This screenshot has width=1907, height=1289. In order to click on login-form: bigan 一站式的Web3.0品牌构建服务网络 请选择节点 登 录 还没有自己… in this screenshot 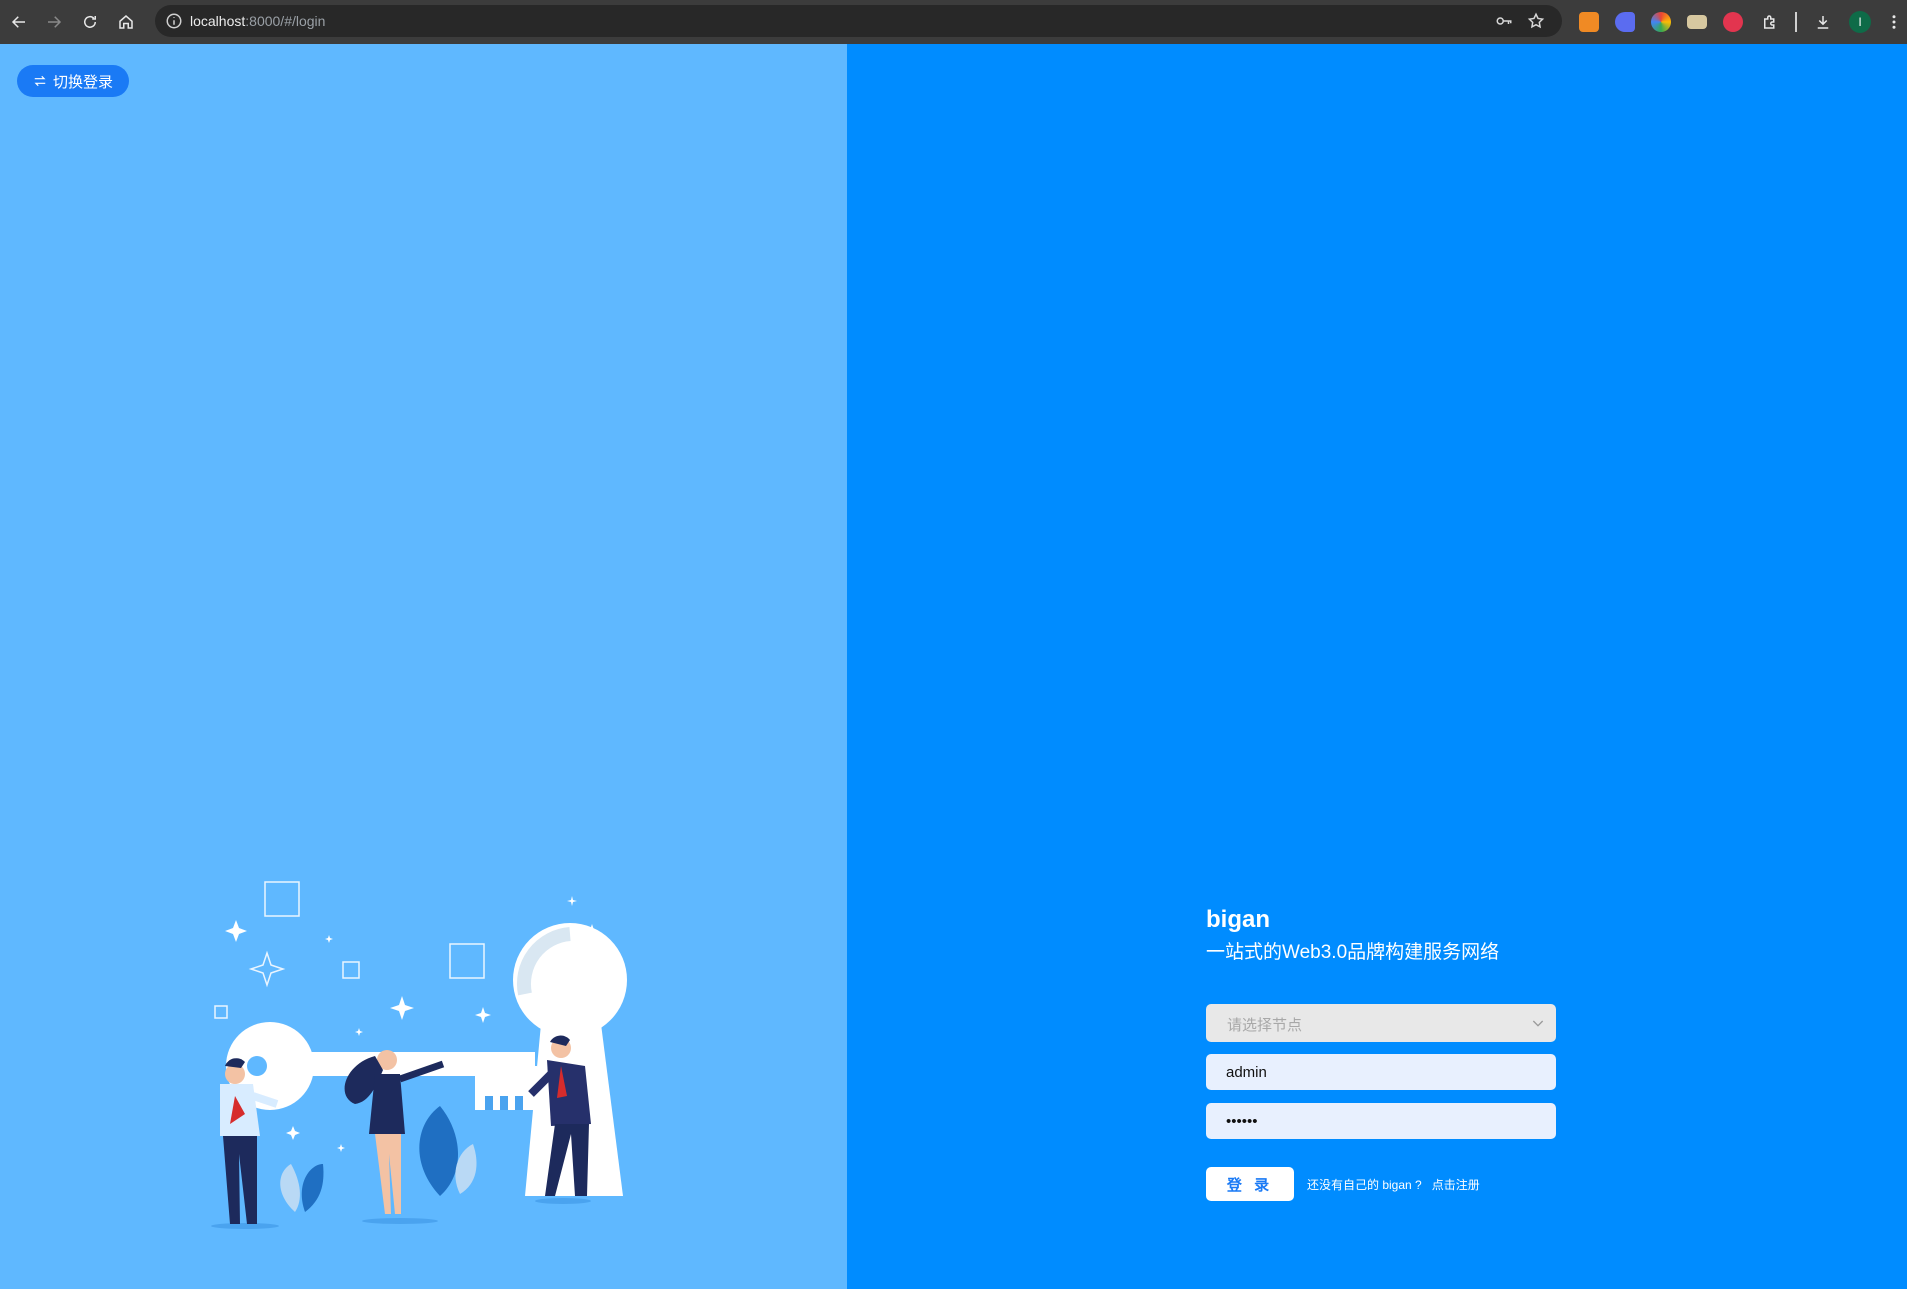, I will do `click(1381, 1053)`.